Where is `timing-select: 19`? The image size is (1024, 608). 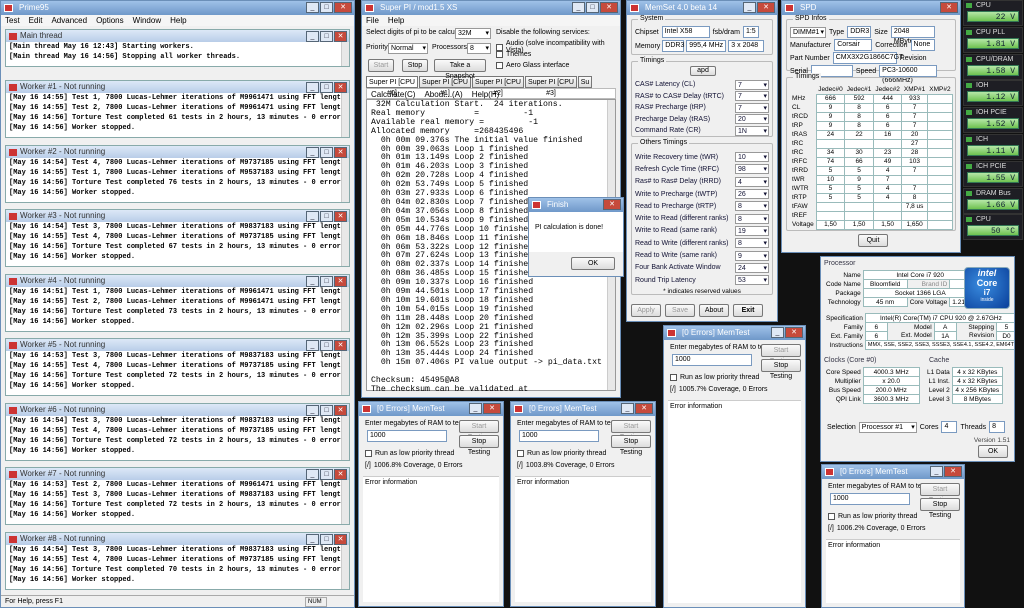 timing-select: 19 is located at coordinates (752, 230).